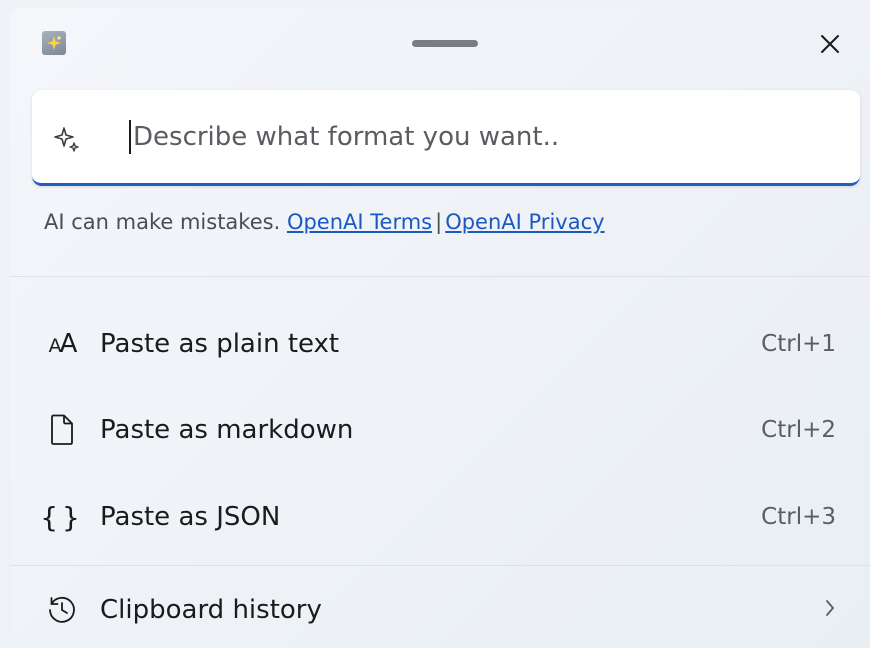  Describe the element at coordinates (440, 517) in the screenshot. I see `paste-as-json-item: {} Paste as JSON Ctrl+3` at that location.